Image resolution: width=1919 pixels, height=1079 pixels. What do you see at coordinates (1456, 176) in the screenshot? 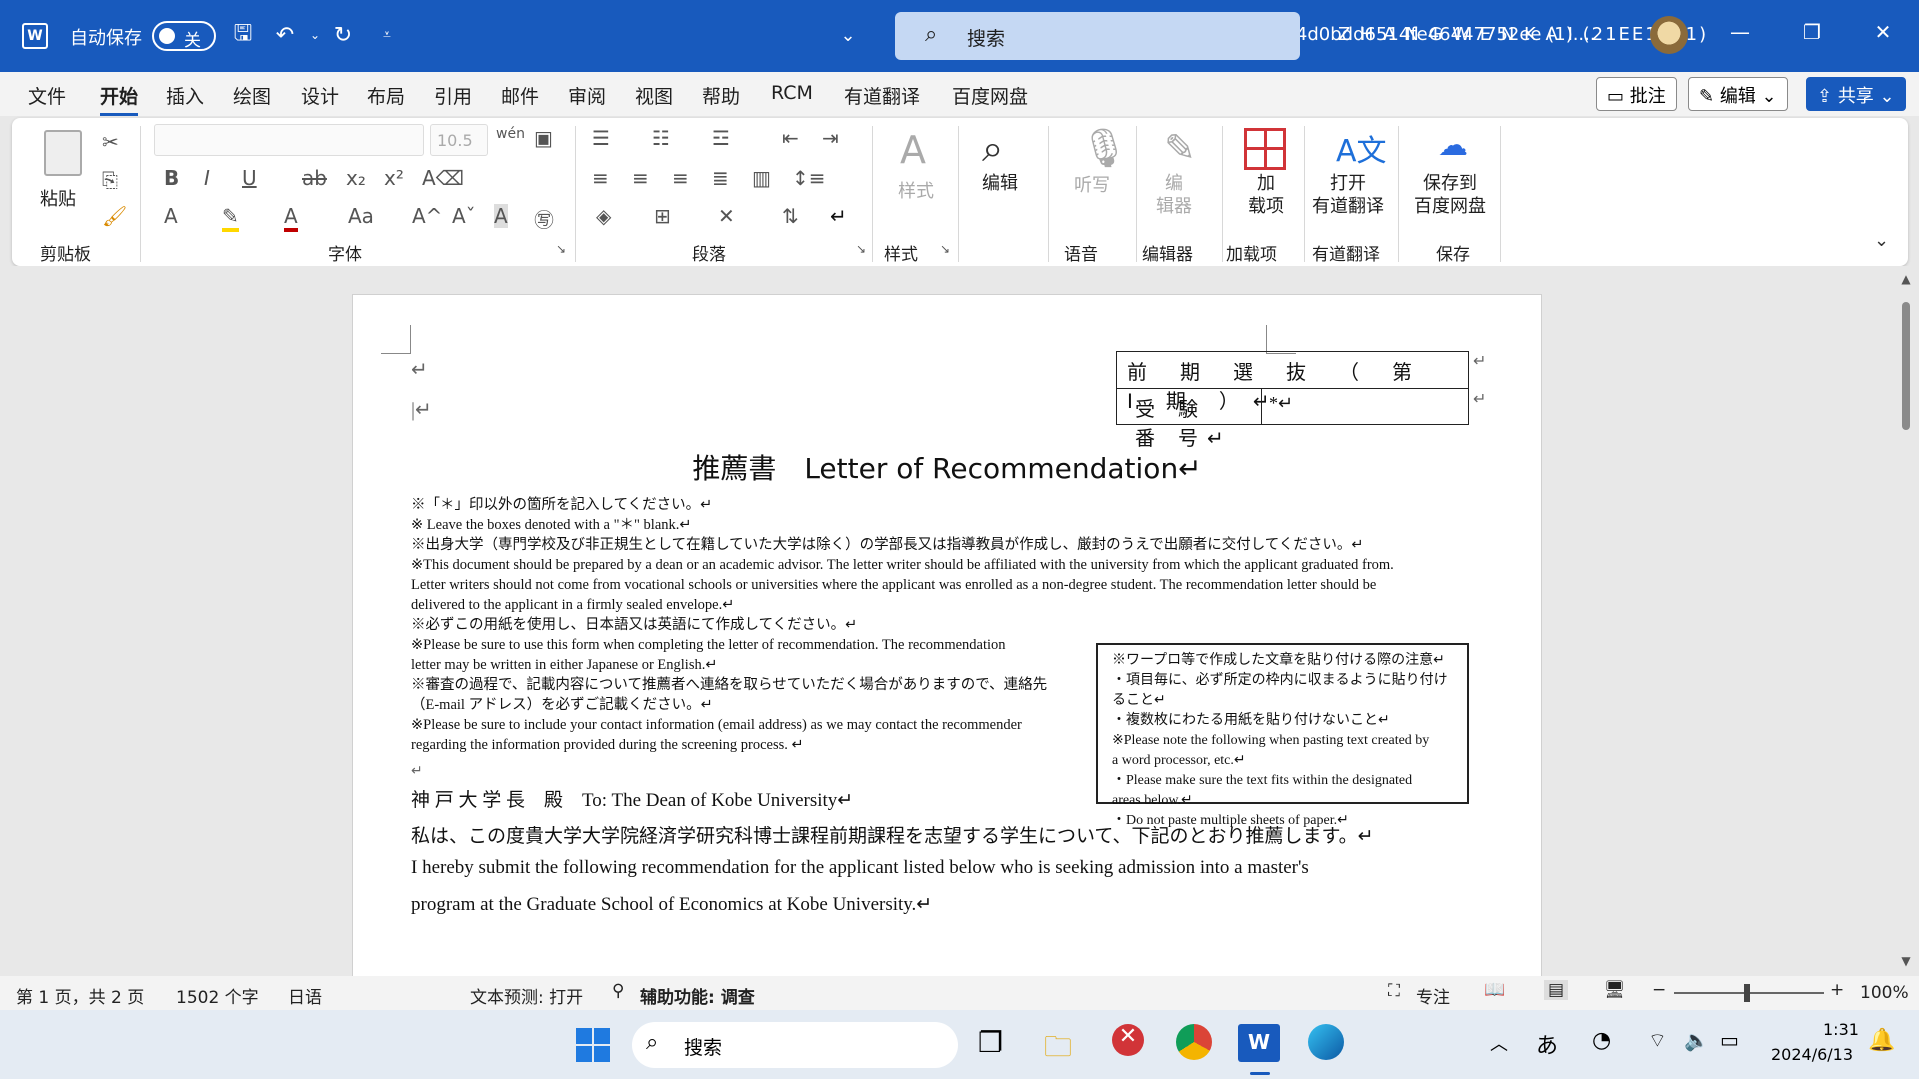
I see `baidu-button: ☁ 保存到 百度网盘` at bounding box center [1456, 176].